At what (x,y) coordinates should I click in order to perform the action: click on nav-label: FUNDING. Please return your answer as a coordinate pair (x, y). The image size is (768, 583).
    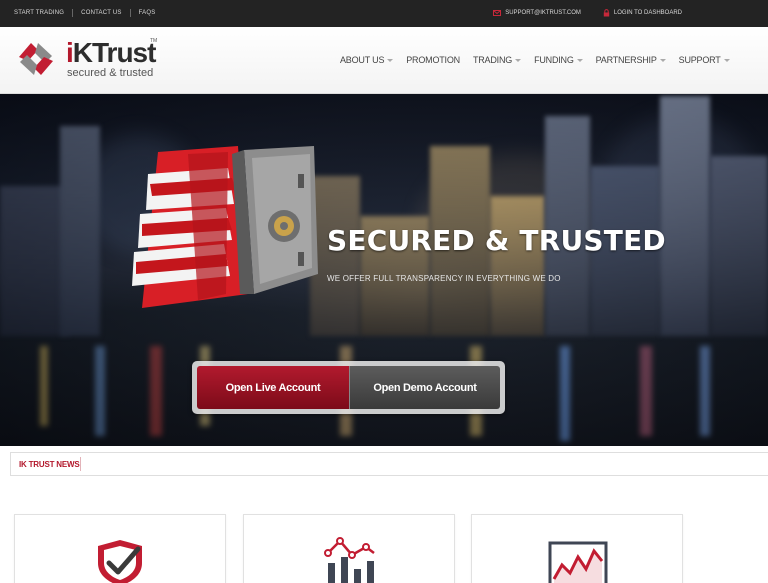
    Looking at the image, I should click on (554, 60).